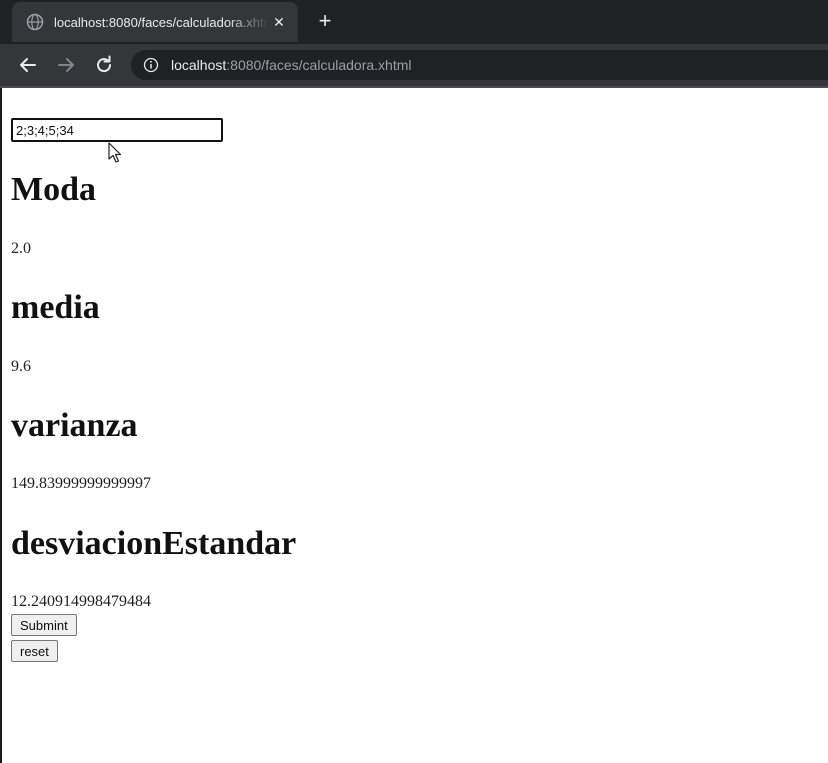  What do you see at coordinates (115, 152) in the screenshot?
I see `mouse-pointer-icon` at bounding box center [115, 152].